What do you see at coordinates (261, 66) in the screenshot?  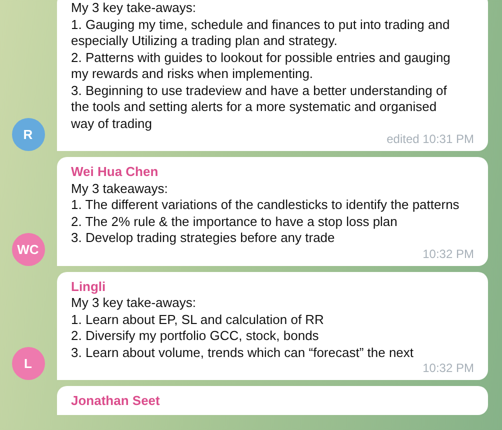 I see `message-text: 2. Patterns with guides to lookout for possible entries and gauging my rewards and risks when implementing.` at bounding box center [261, 66].